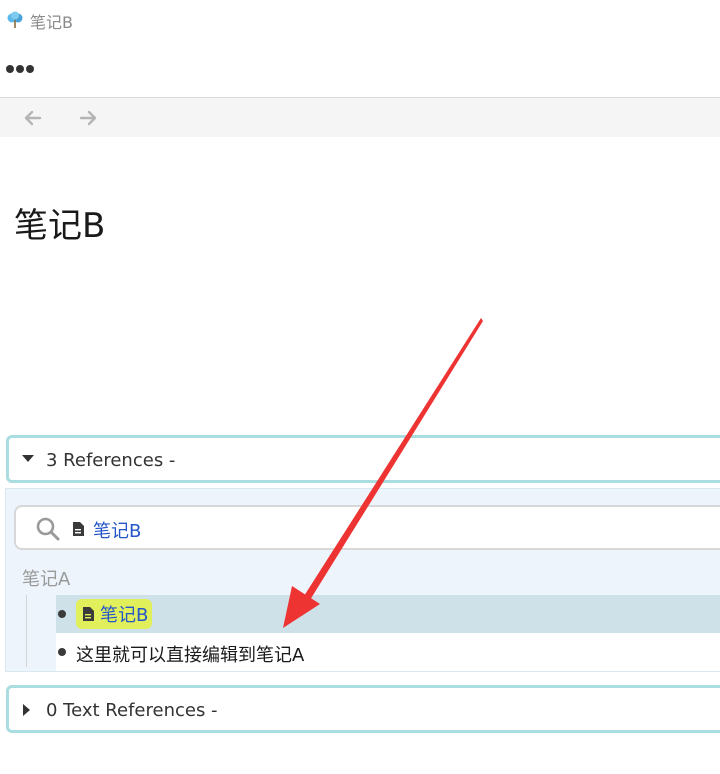  What do you see at coordinates (111, 460) in the screenshot?
I see `references-count-label: 3 References -` at bounding box center [111, 460].